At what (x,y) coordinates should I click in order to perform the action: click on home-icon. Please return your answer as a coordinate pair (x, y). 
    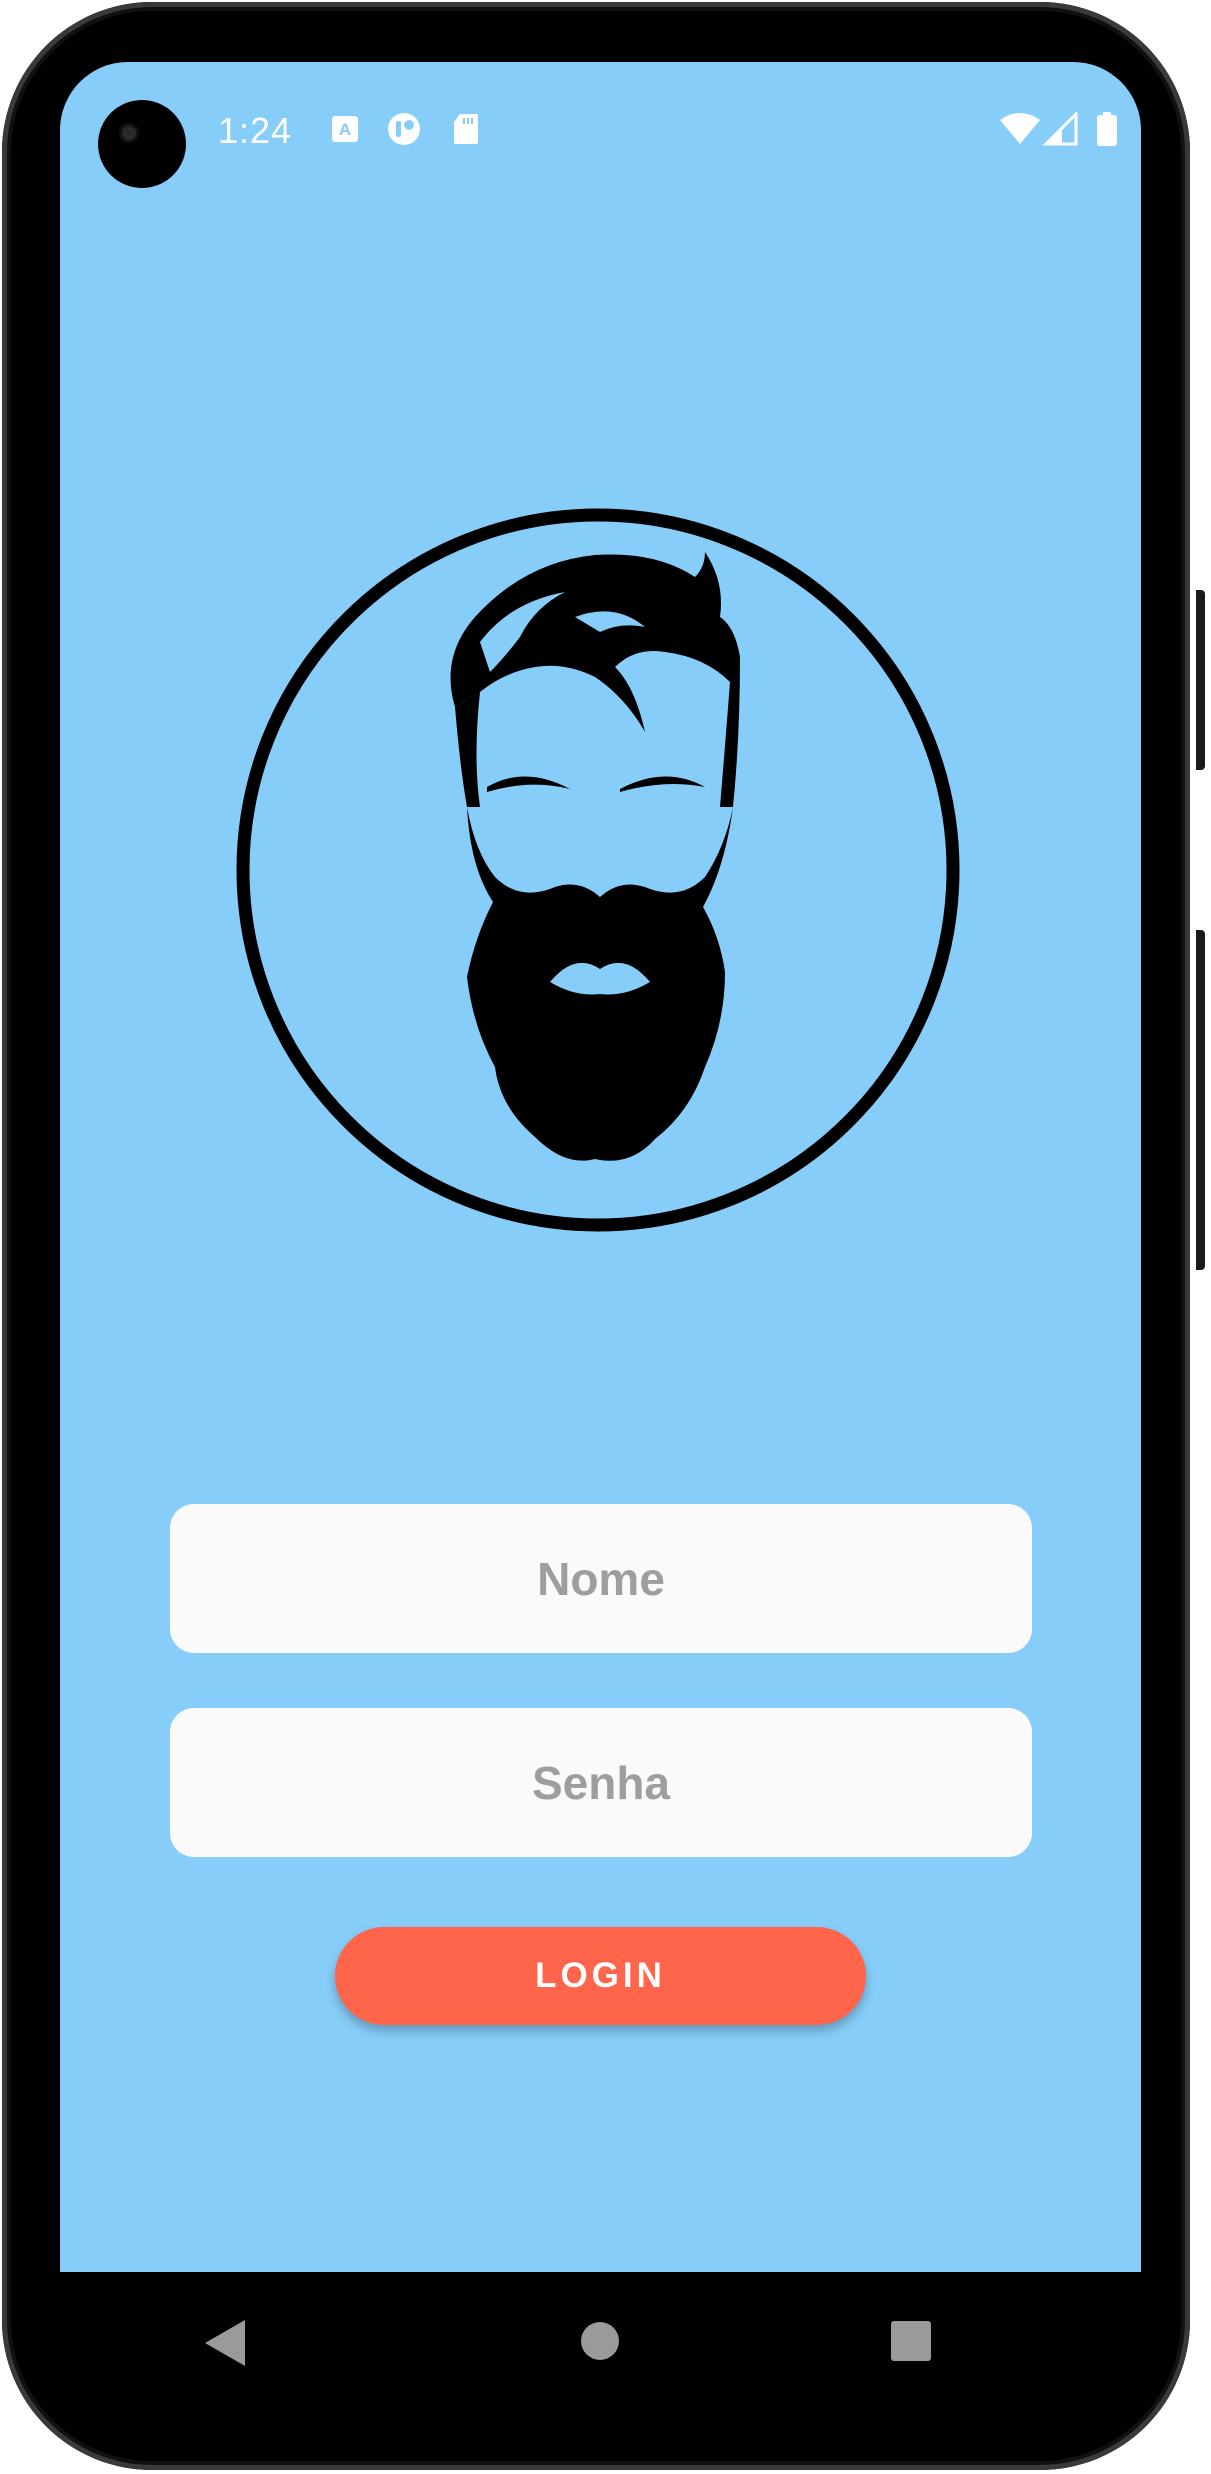
    Looking at the image, I should click on (600, 2341).